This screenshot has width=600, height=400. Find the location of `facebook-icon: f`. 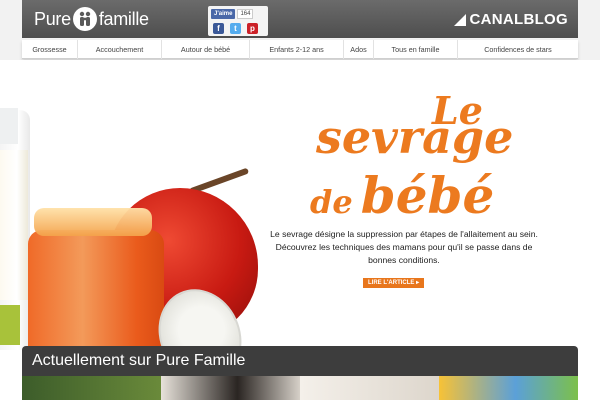

facebook-icon: f is located at coordinates (218, 28).